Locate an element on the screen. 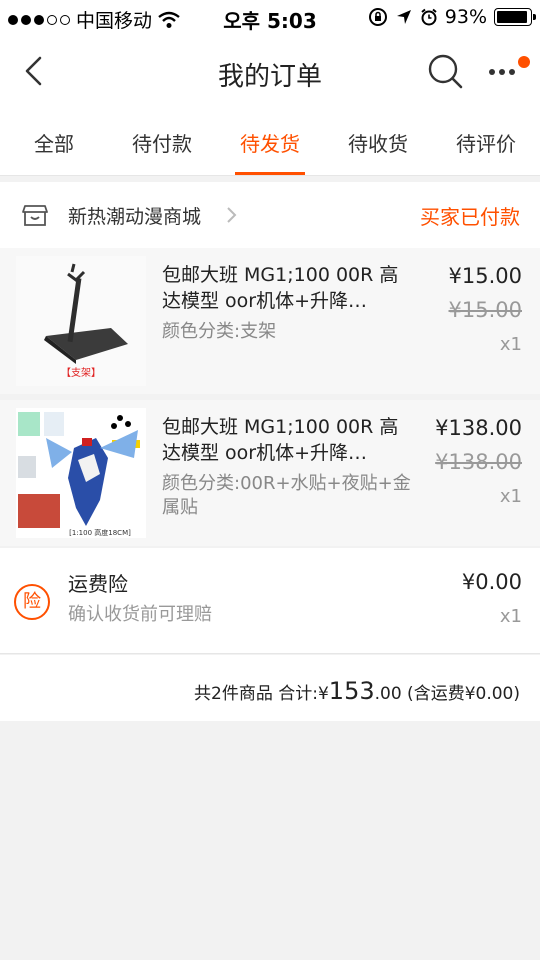  chevron-right-icon is located at coordinates (232, 215).